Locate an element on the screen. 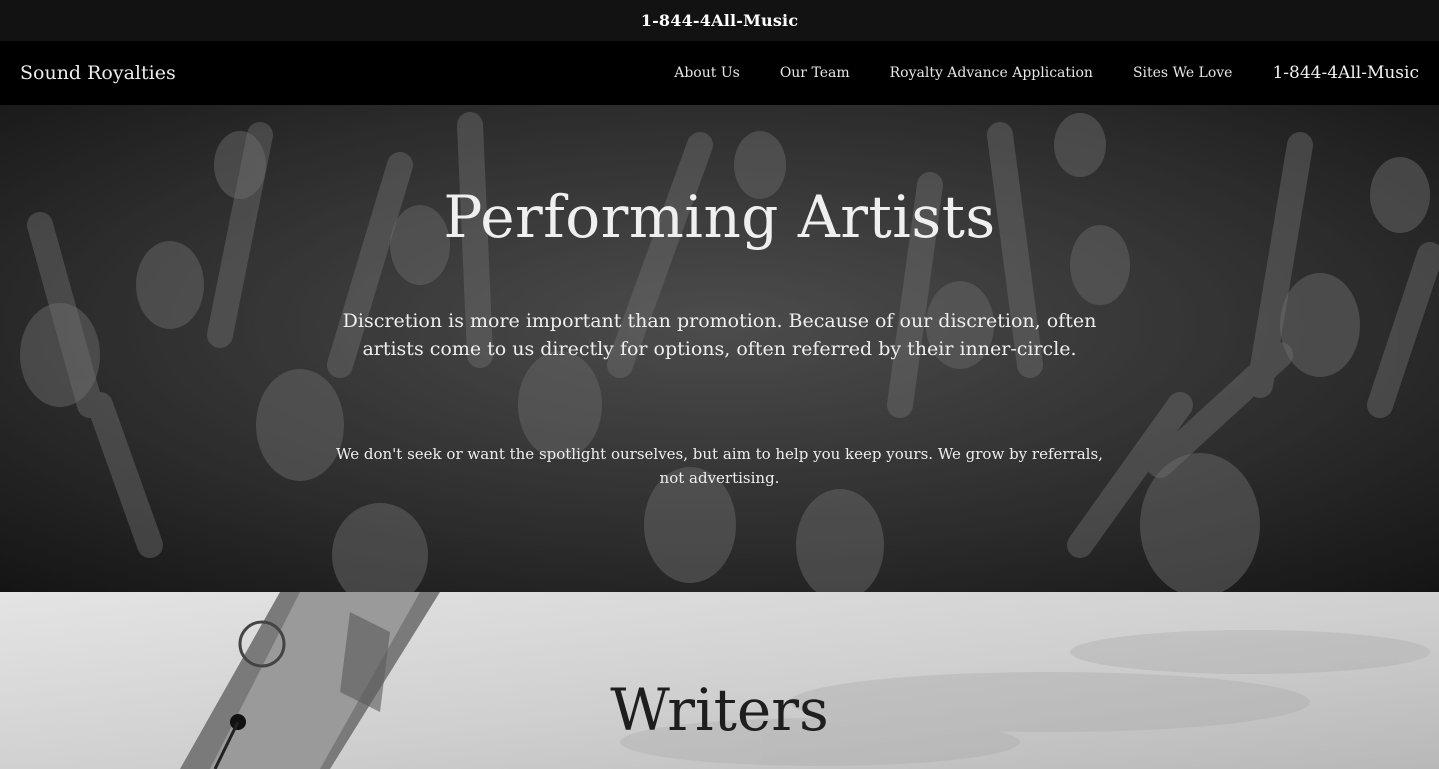 The width and height of the screenshot is (1439, 769). writers-title: Writers is located at coordinates (719, 710).